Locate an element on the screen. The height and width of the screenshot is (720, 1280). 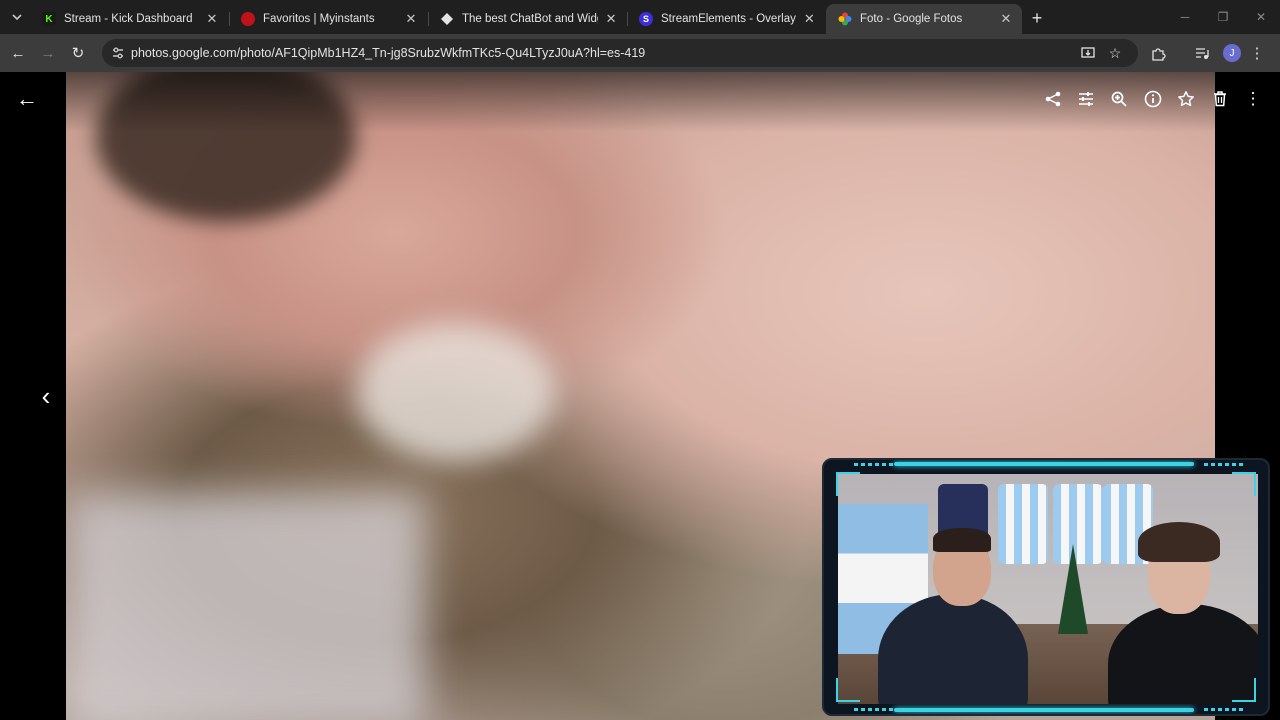
tab-kick-dashboard: K Stream - Kick Dashboard ✕ is located at coordinates (129, 19).